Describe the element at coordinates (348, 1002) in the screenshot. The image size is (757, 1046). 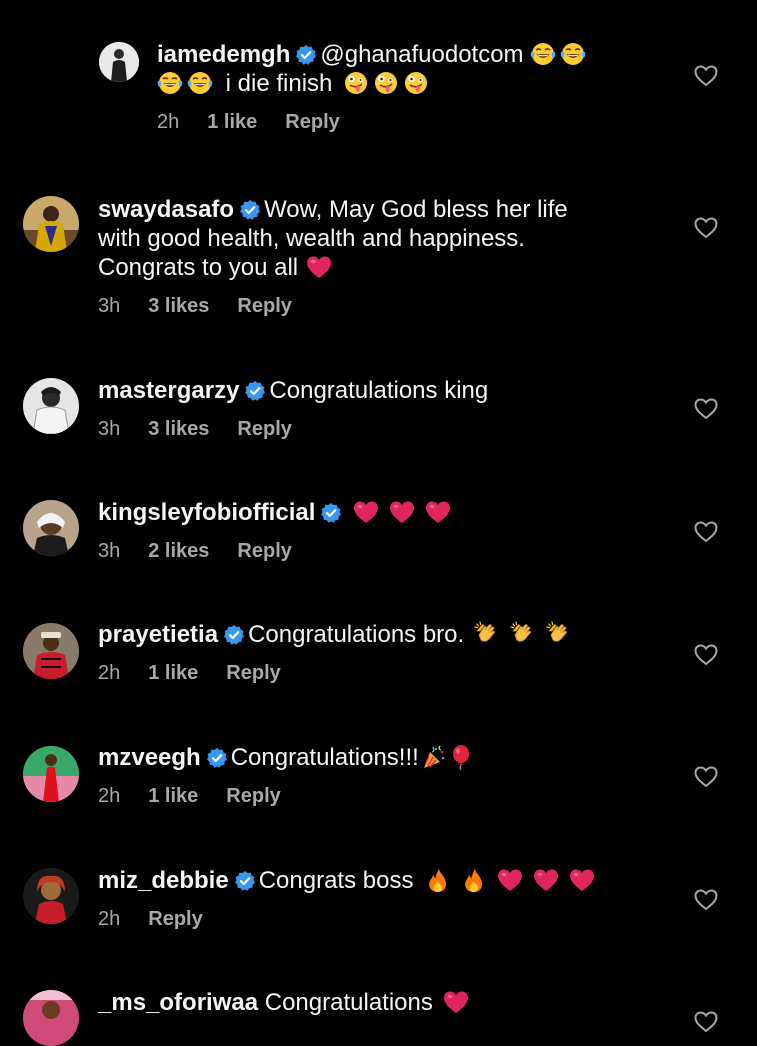
I see `comment-body: Congratulations` at that location.